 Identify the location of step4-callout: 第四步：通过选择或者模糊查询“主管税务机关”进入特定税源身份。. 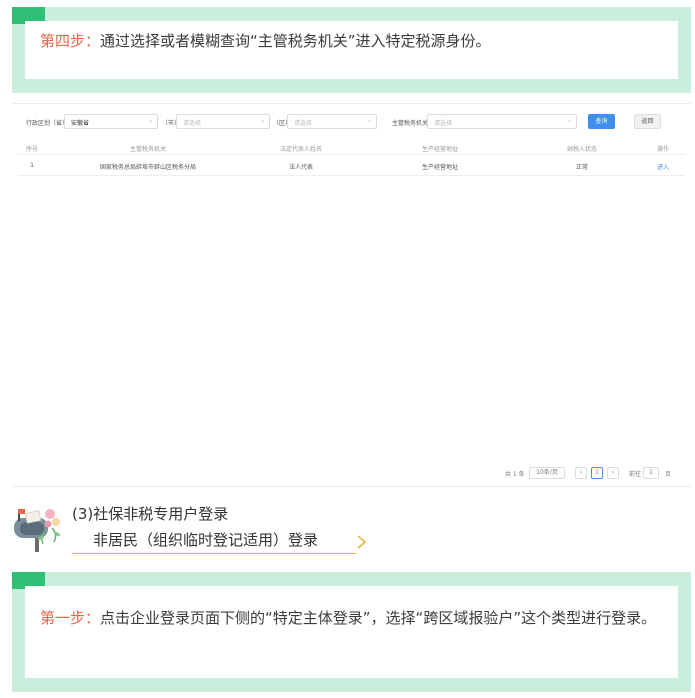
(351, 50).